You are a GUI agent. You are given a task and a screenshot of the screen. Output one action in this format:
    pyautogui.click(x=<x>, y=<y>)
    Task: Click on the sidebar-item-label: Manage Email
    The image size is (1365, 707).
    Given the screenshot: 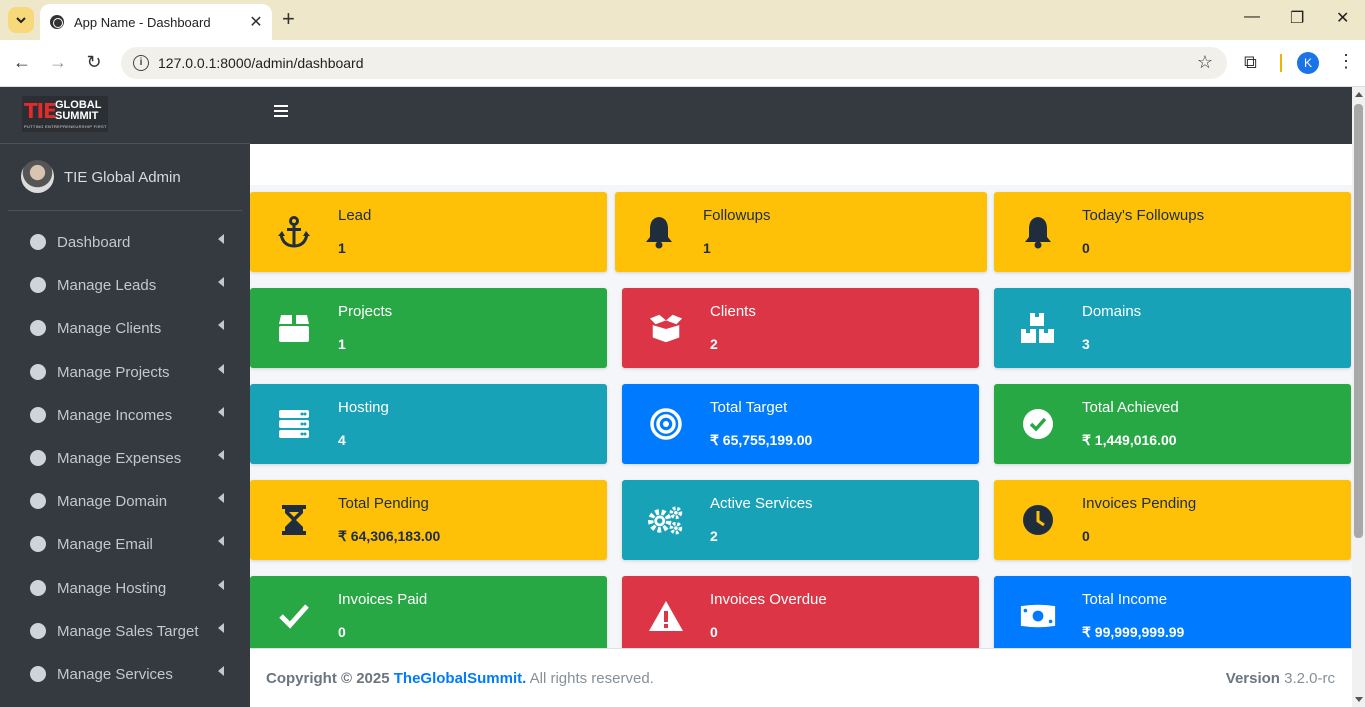 What is the action you would take?
    pyautogui.click(x=105, y=545)
    